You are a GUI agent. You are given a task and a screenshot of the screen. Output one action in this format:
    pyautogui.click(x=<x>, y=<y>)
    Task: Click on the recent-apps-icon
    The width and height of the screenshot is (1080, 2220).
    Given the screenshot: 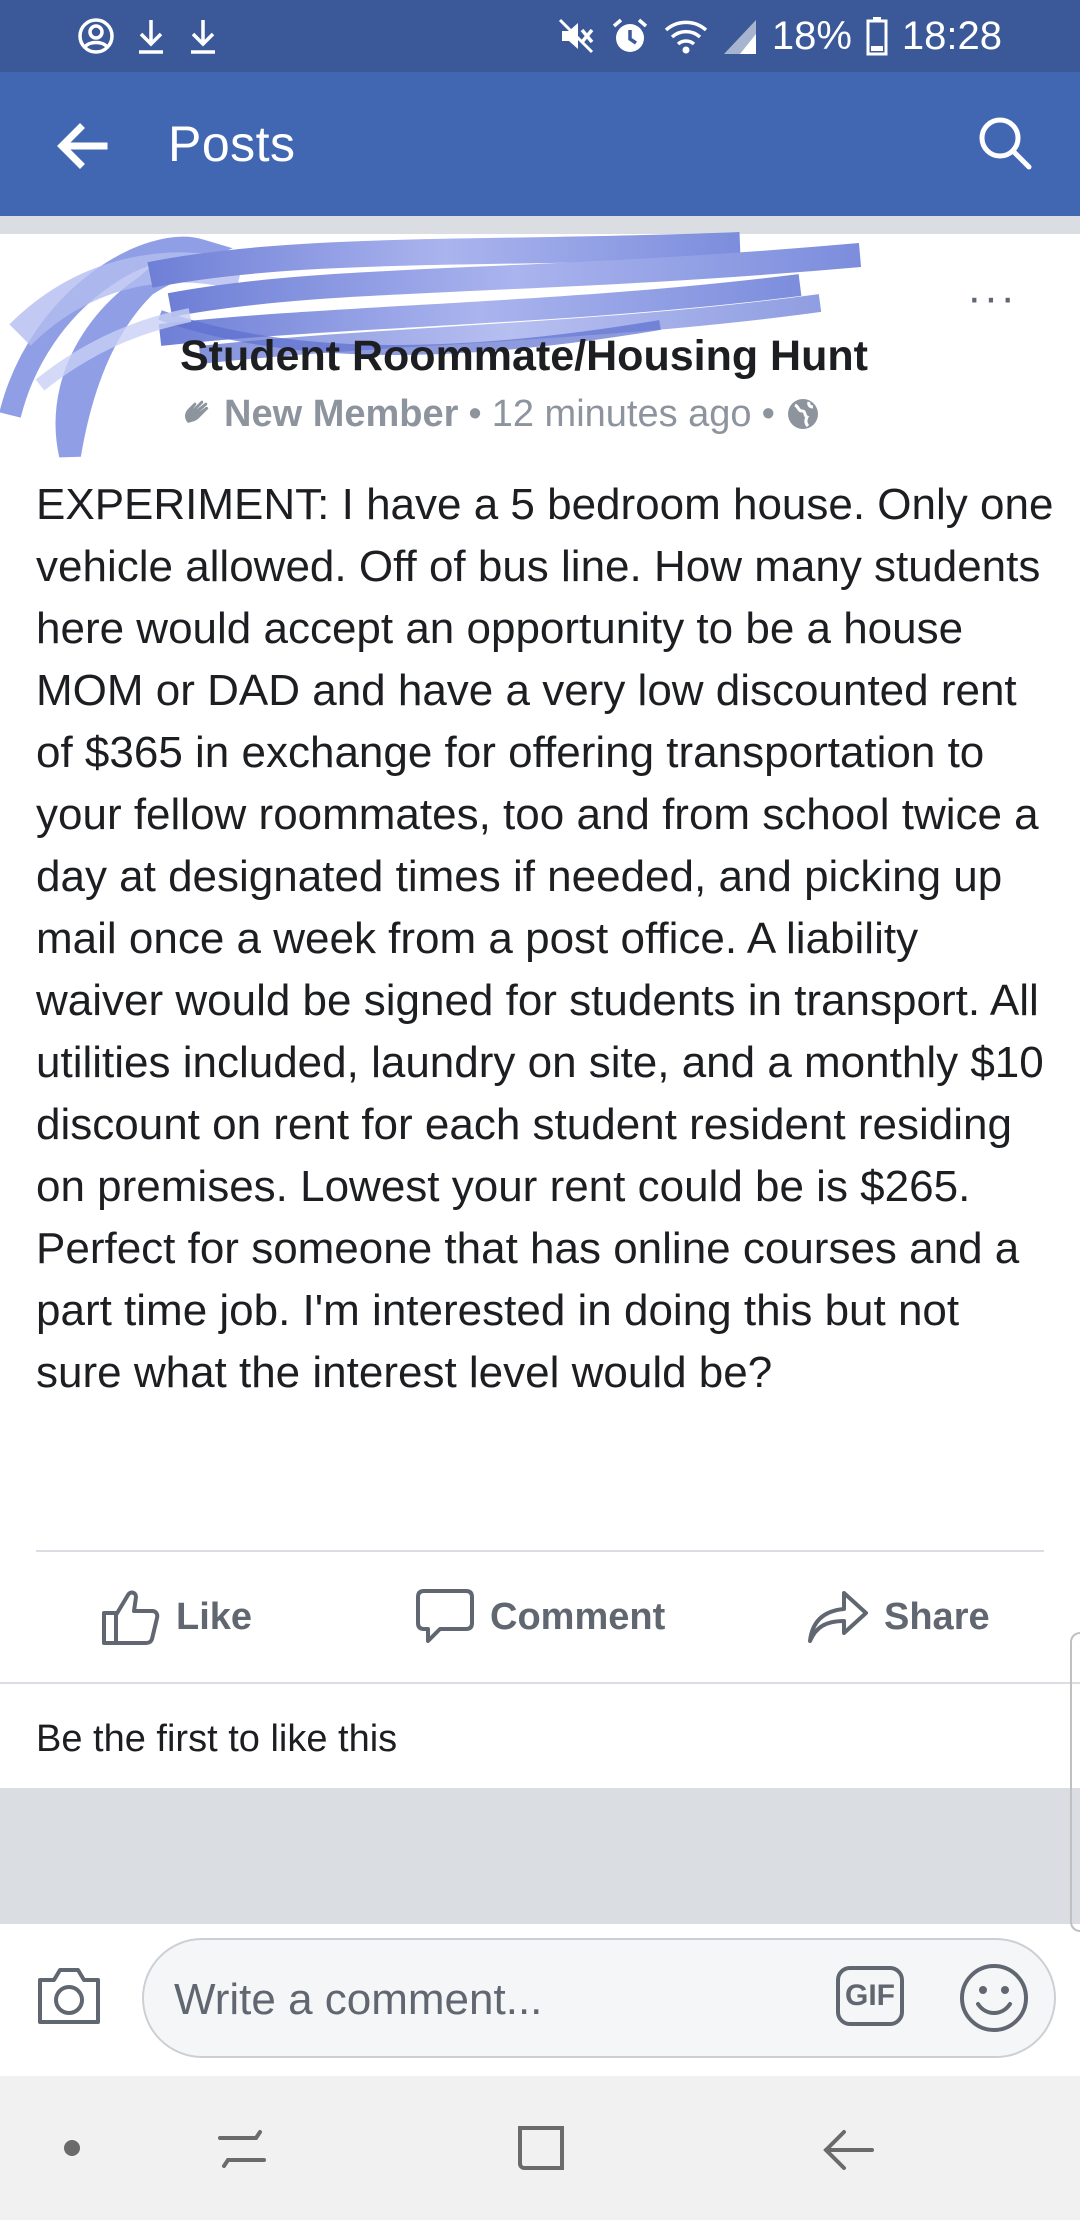 What is the action you would take?
    pyautogui.click(x=242, y=2149)
    